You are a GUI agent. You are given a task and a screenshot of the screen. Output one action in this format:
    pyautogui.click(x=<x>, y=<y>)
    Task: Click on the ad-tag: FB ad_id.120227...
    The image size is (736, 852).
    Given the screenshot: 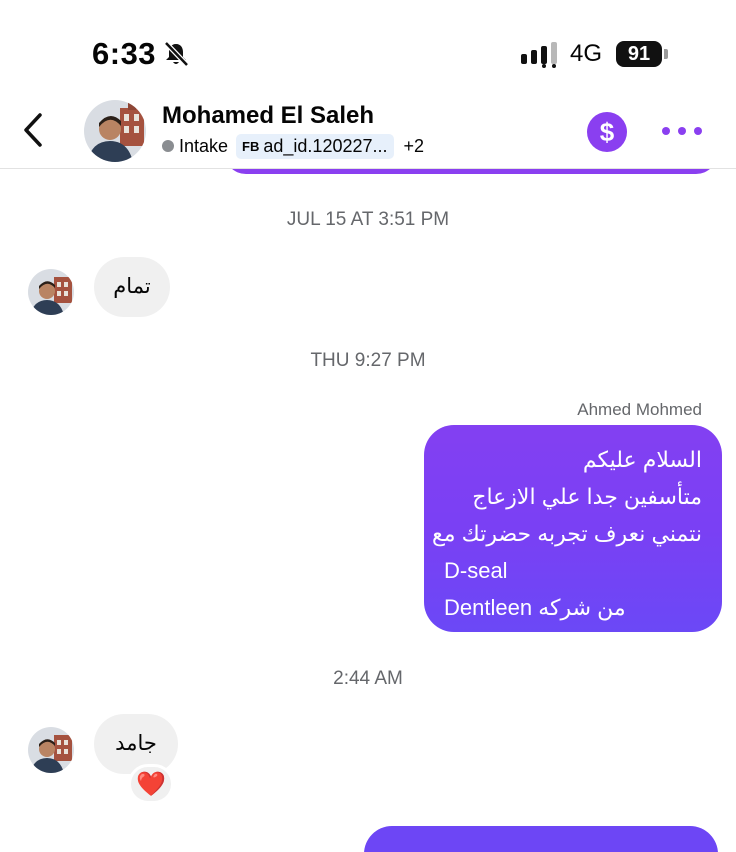 What is the action you would take?
    pyautogui.click(x=315, y=146)
    